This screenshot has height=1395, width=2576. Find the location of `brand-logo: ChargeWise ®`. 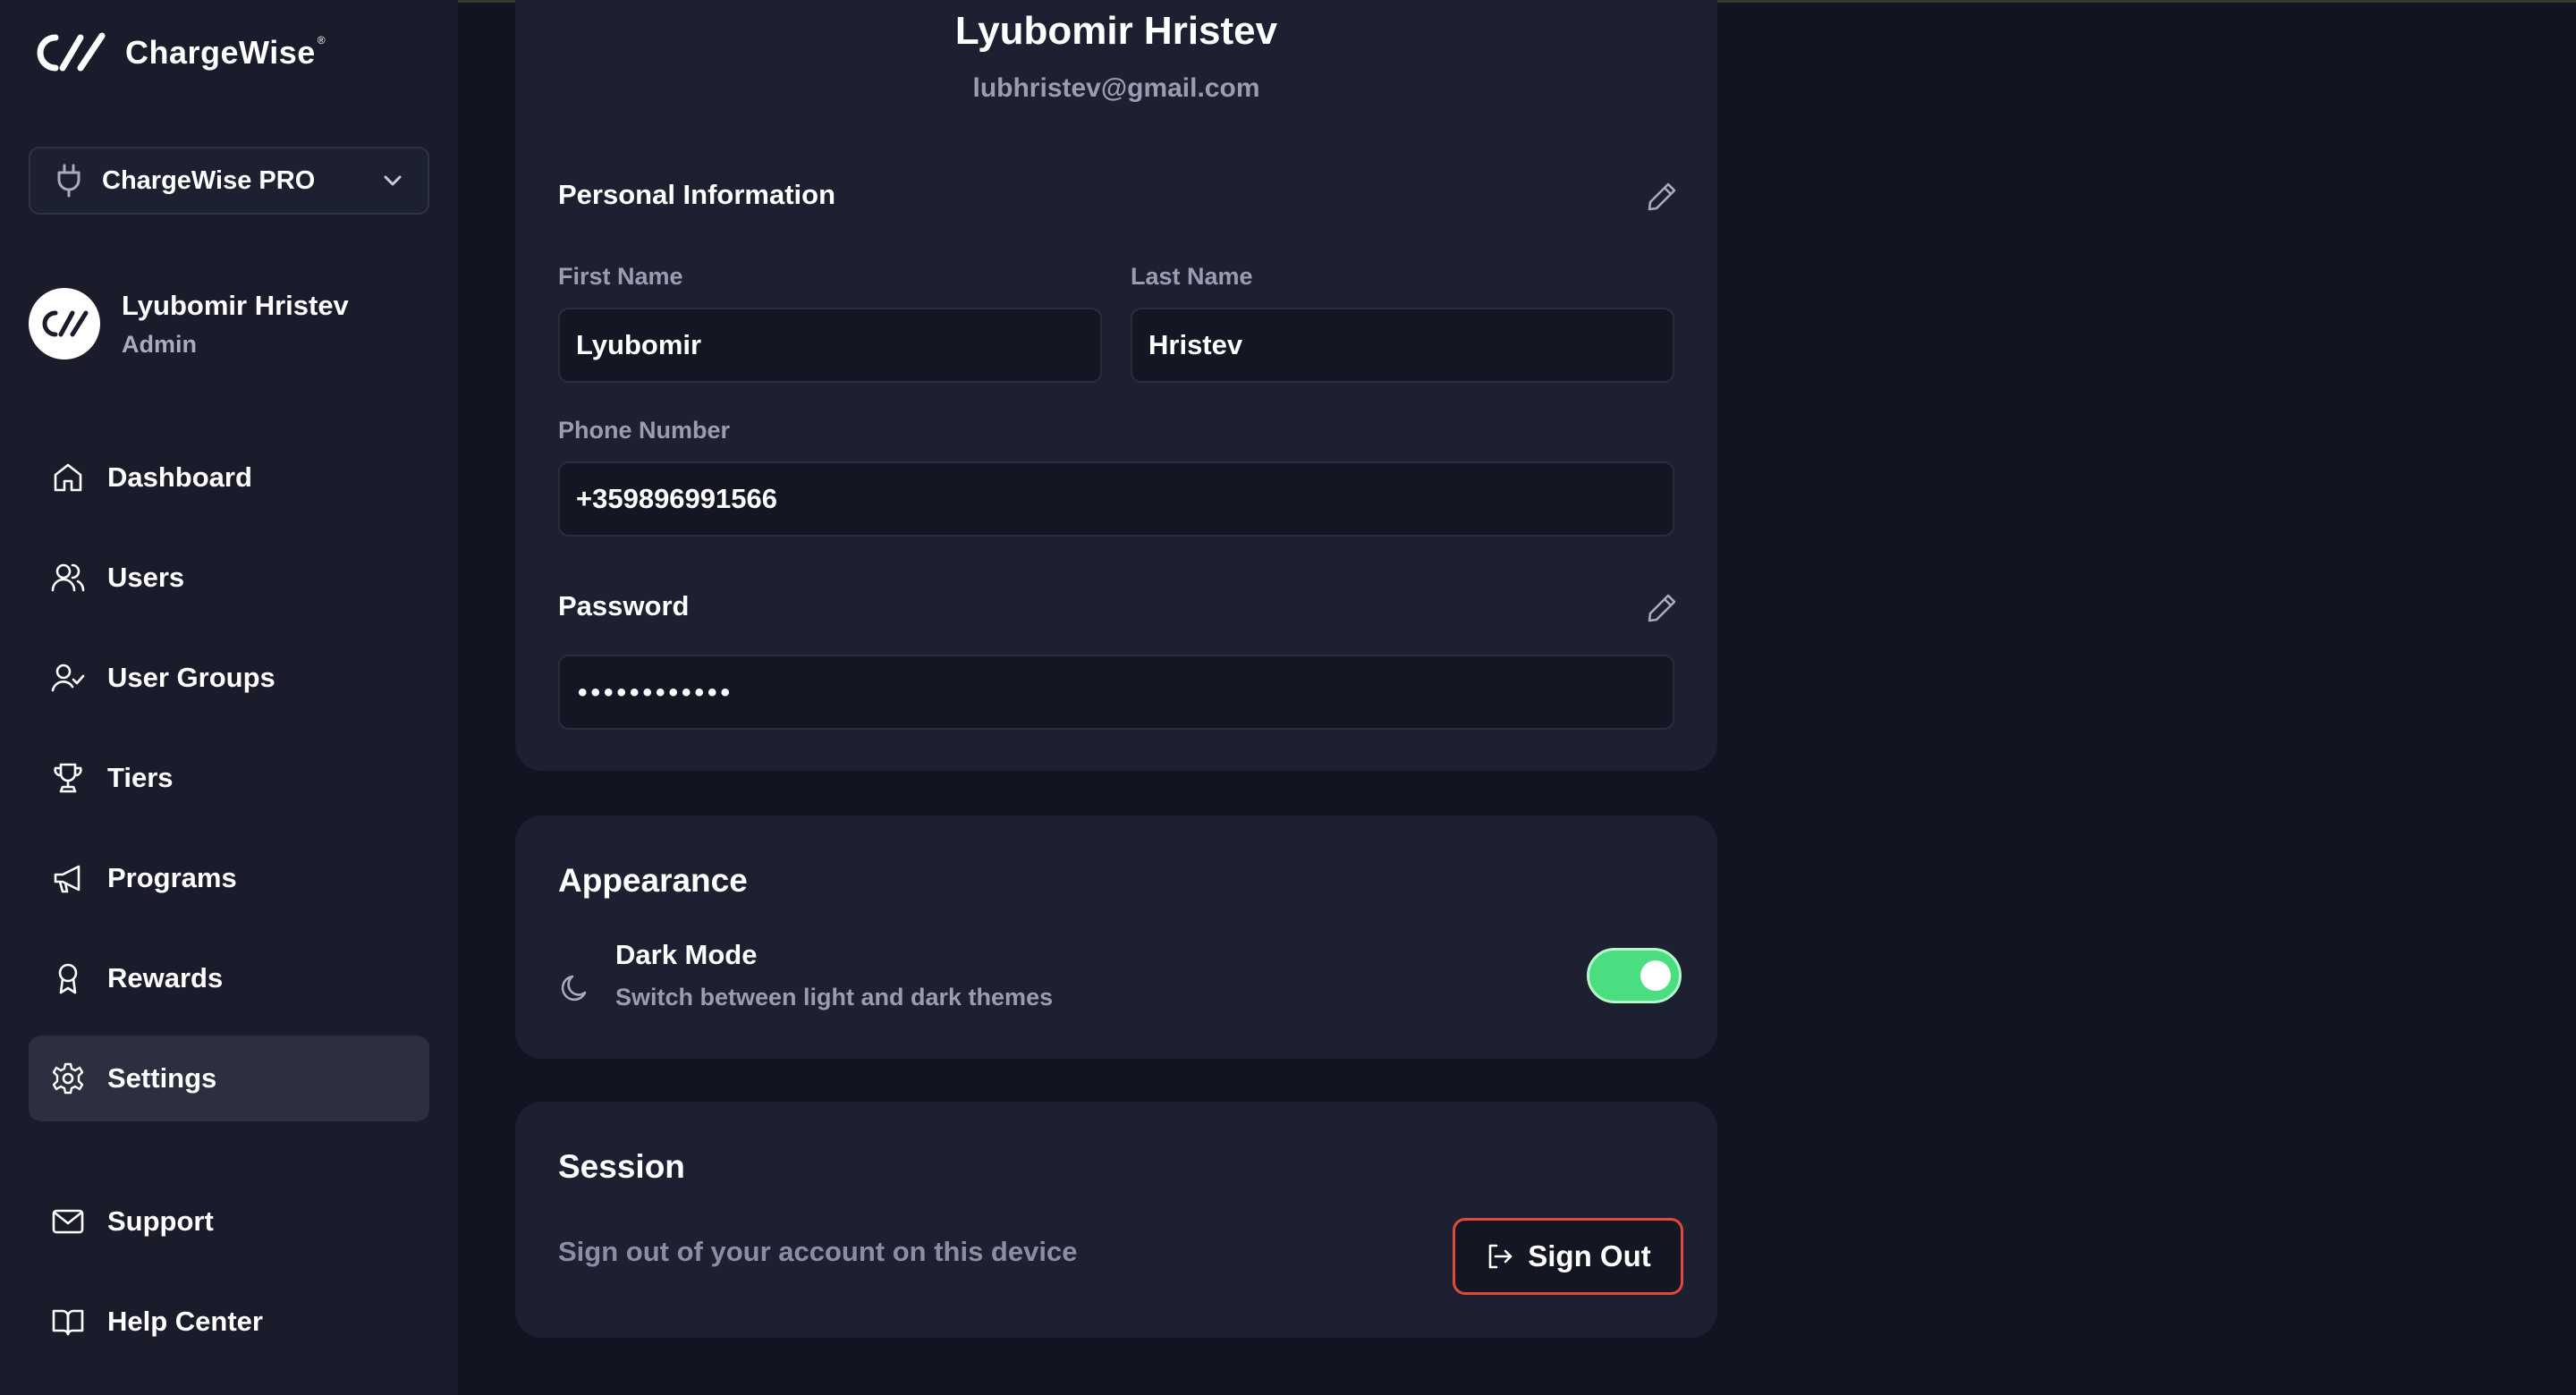

brand-logo: ChargeWise ® is located at coordinates (177, 52).